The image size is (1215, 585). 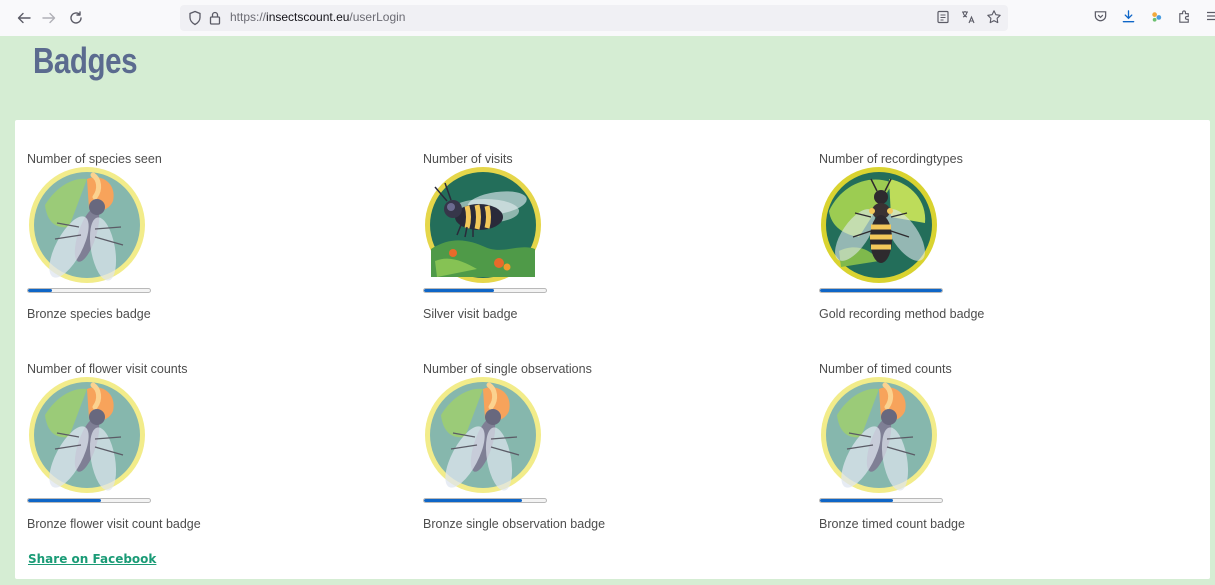 What do you see at coordinates (92, 559) in the screenshot?
I see `share-on-facebook-link: Share on Facebook` at bounding box center [92, 559].